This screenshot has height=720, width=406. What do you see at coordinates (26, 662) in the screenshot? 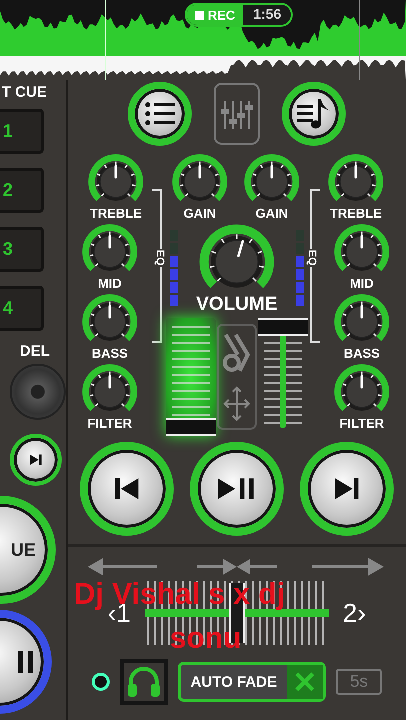
I see `pause-icon` at bounding box center [26, 662].